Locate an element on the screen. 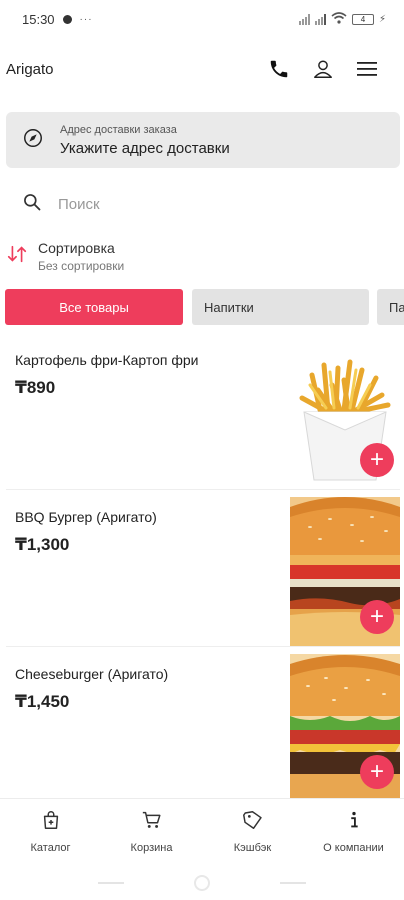  battery-level: 4 is located at coordinates (363, 19).